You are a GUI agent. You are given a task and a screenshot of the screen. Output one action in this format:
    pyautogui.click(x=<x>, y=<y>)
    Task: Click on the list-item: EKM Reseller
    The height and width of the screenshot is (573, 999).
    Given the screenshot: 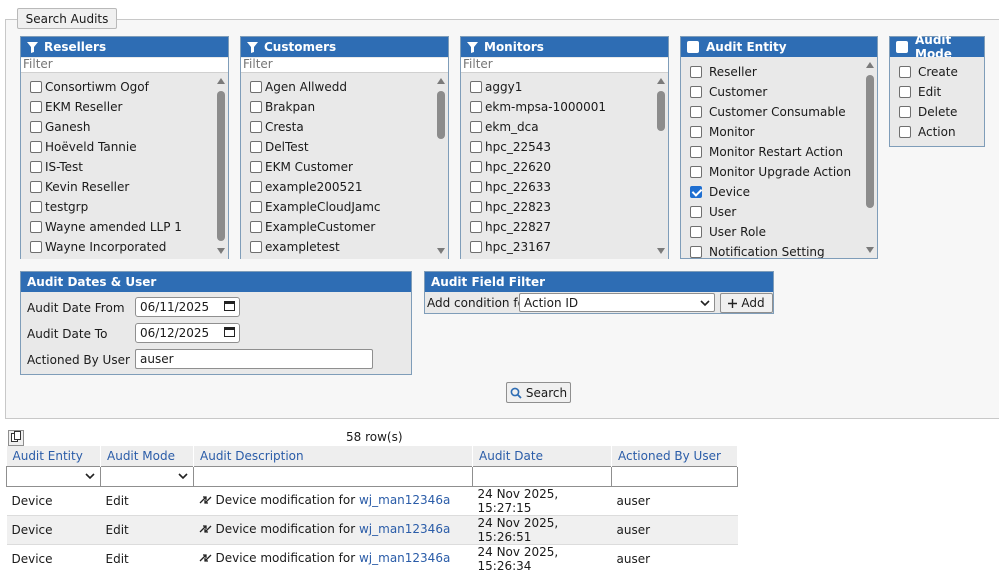 What is the action you would take?
    pyautogui.click(x=124, y=107)
    